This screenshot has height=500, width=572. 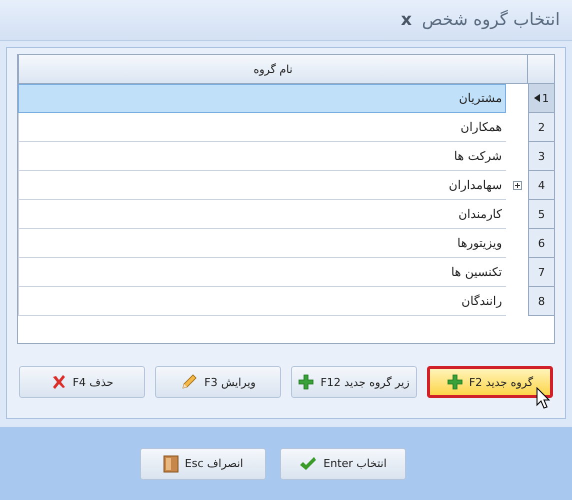 I want to click on close-icon, so click(x=58, y=382).